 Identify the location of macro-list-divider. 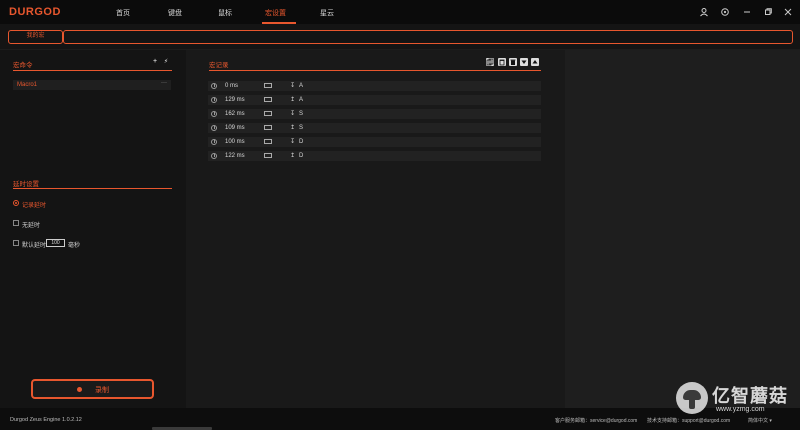
(92, 70).